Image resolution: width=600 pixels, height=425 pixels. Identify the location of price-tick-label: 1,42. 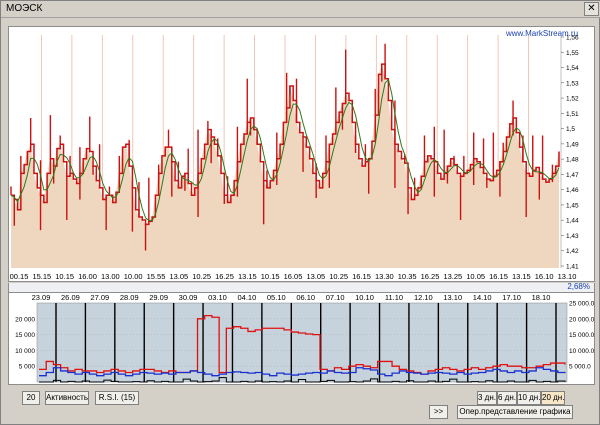
(572, 251).